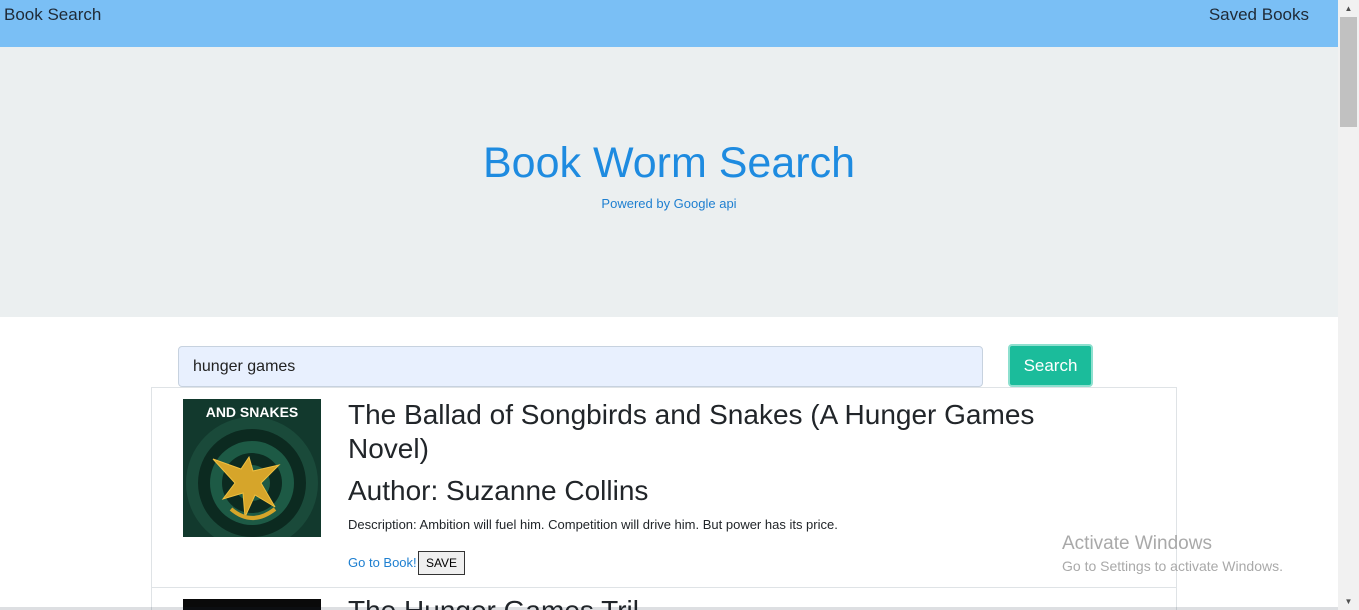 This screenshot has height=610, width=1359. I want to click on search-button: Search, so click(1050, 365).